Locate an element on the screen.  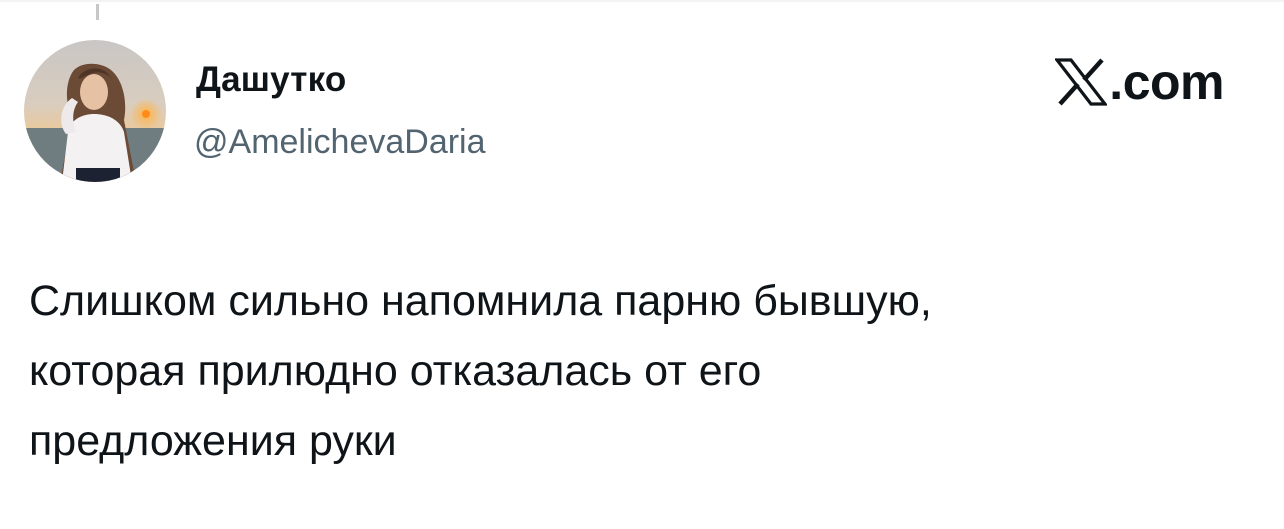
author-handle: @AmelichevaDaria is located at coordinates (340, 142).